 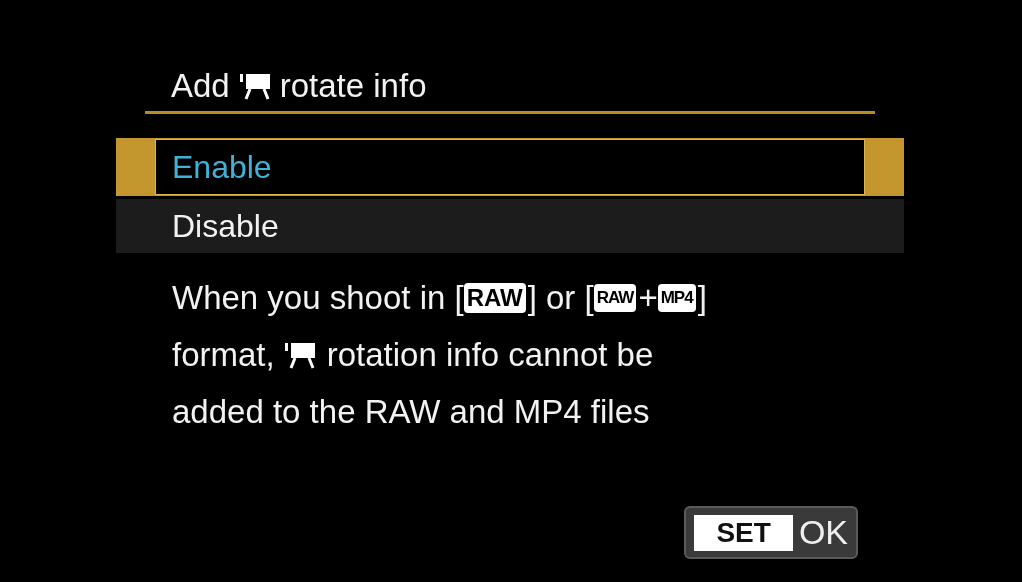 What do you see at coordinates (510, 167) in the screenshot?
I see `menu-option: Enable` at bounding box center [510, 167].